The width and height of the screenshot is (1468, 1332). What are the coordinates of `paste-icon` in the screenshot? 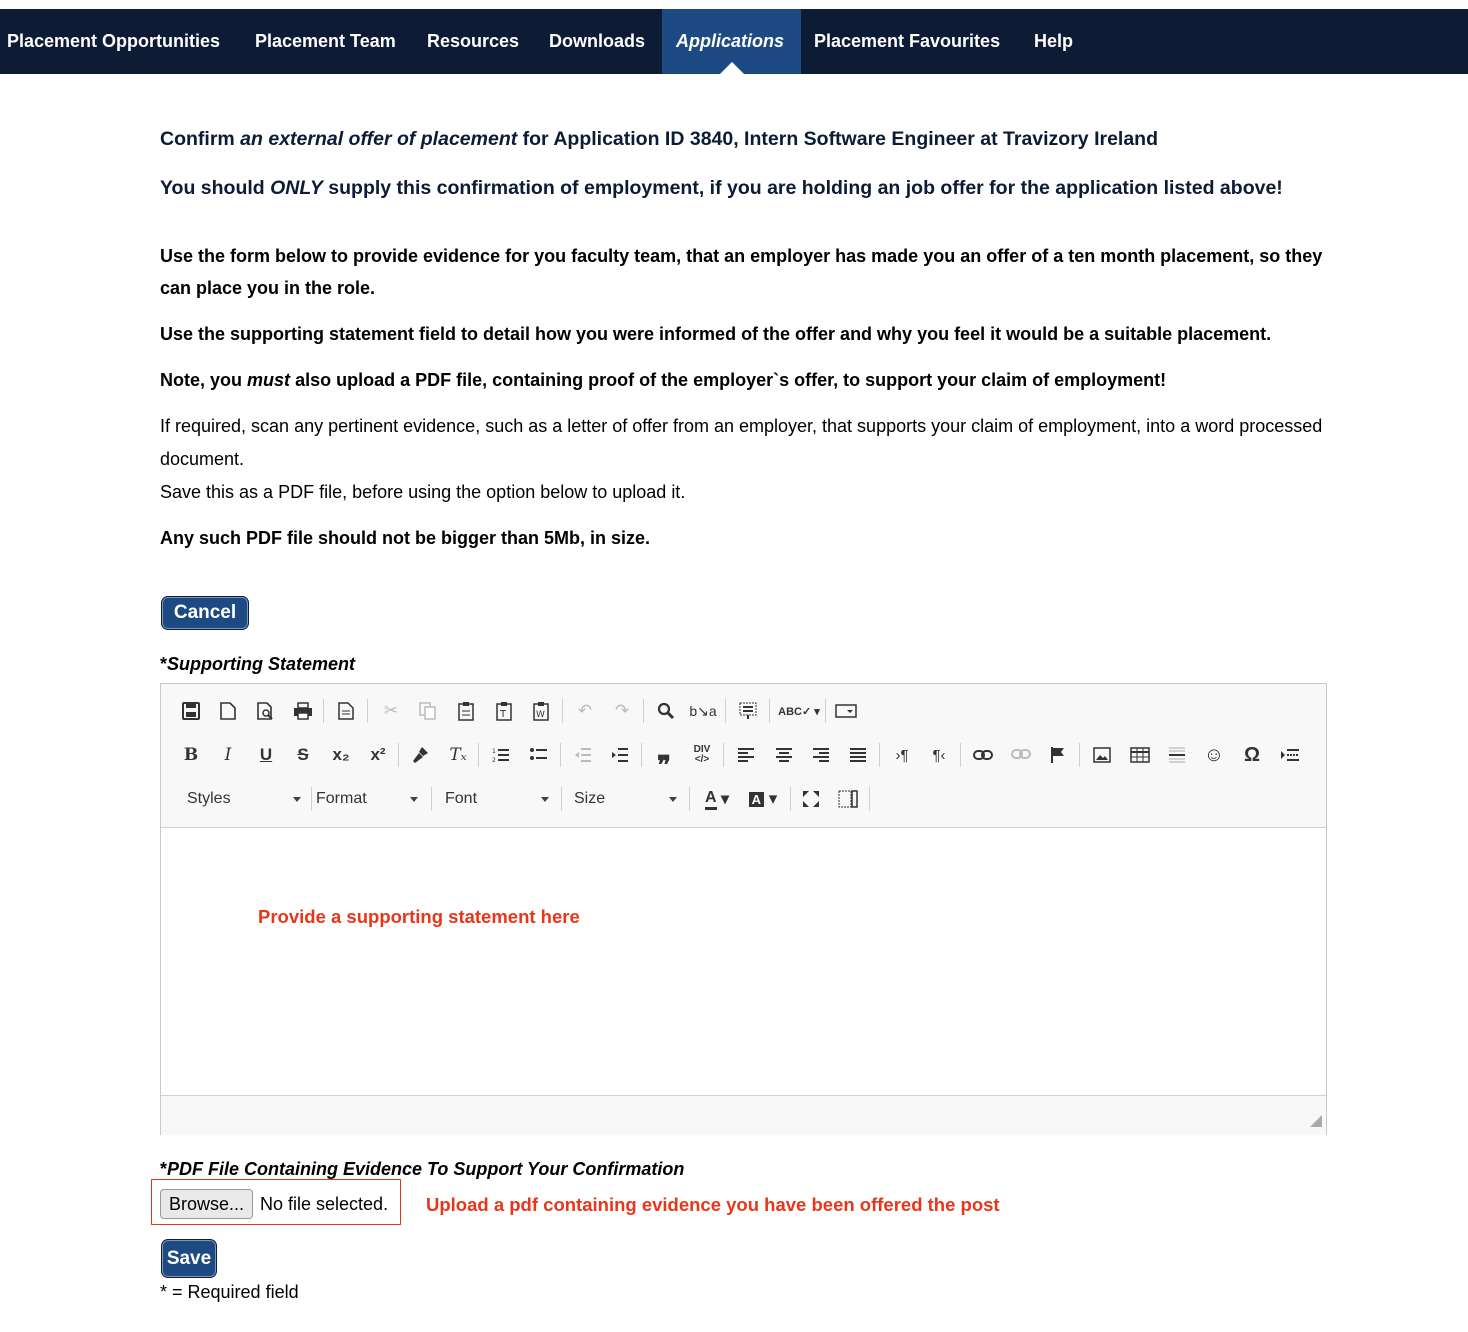 It's located at (466, 711).